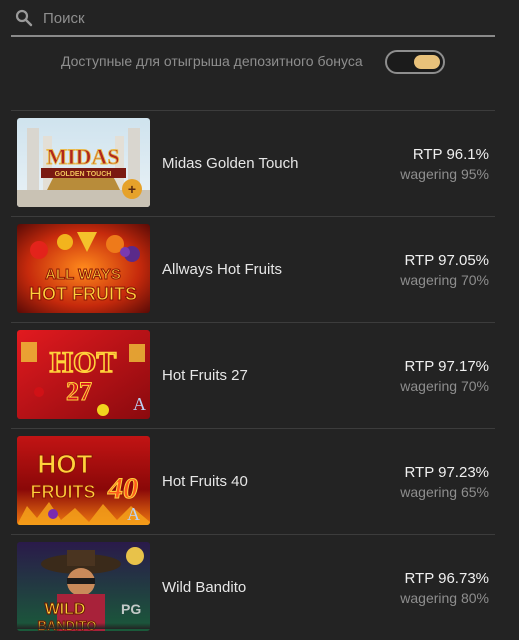 The width and height of the screenshot is (519, 640). Describe the element at coordinates (82, 156) in the screenshot. I see `thumb-text-midas: MIDAS` at that location.